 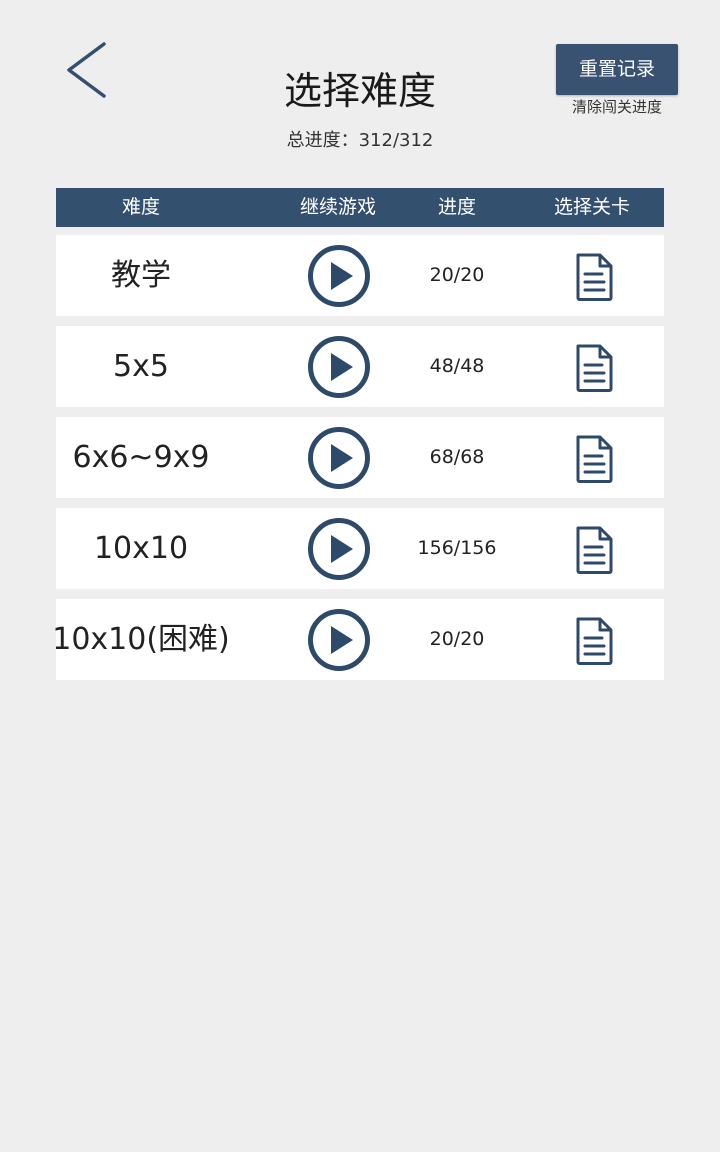 I want to click on difficulty-row: 10x10(困难) 20/20, so click(x=358, y=639).